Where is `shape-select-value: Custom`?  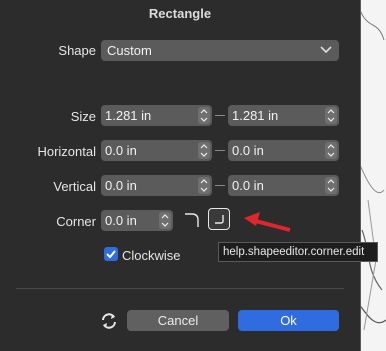 shape-select-value: Custom is located at coordinates (129, 50).